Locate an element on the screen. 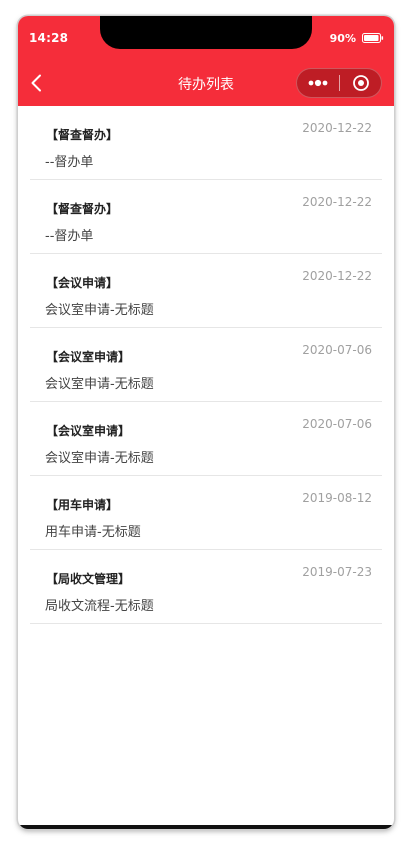  item-description: 用车申请-无标题 is located at coordinates (93, 532).